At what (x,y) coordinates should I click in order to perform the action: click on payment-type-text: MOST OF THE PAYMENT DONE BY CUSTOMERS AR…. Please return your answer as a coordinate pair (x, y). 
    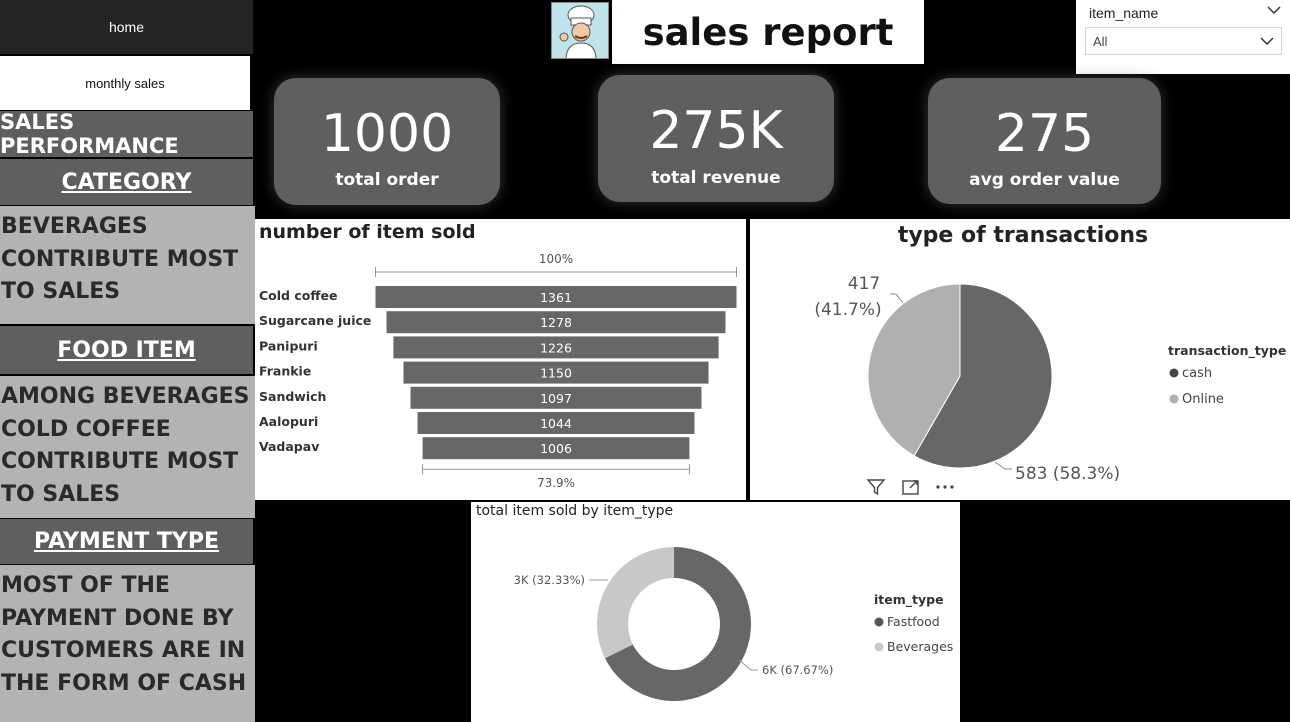
    Looking at the image, I should click on (127, 643).